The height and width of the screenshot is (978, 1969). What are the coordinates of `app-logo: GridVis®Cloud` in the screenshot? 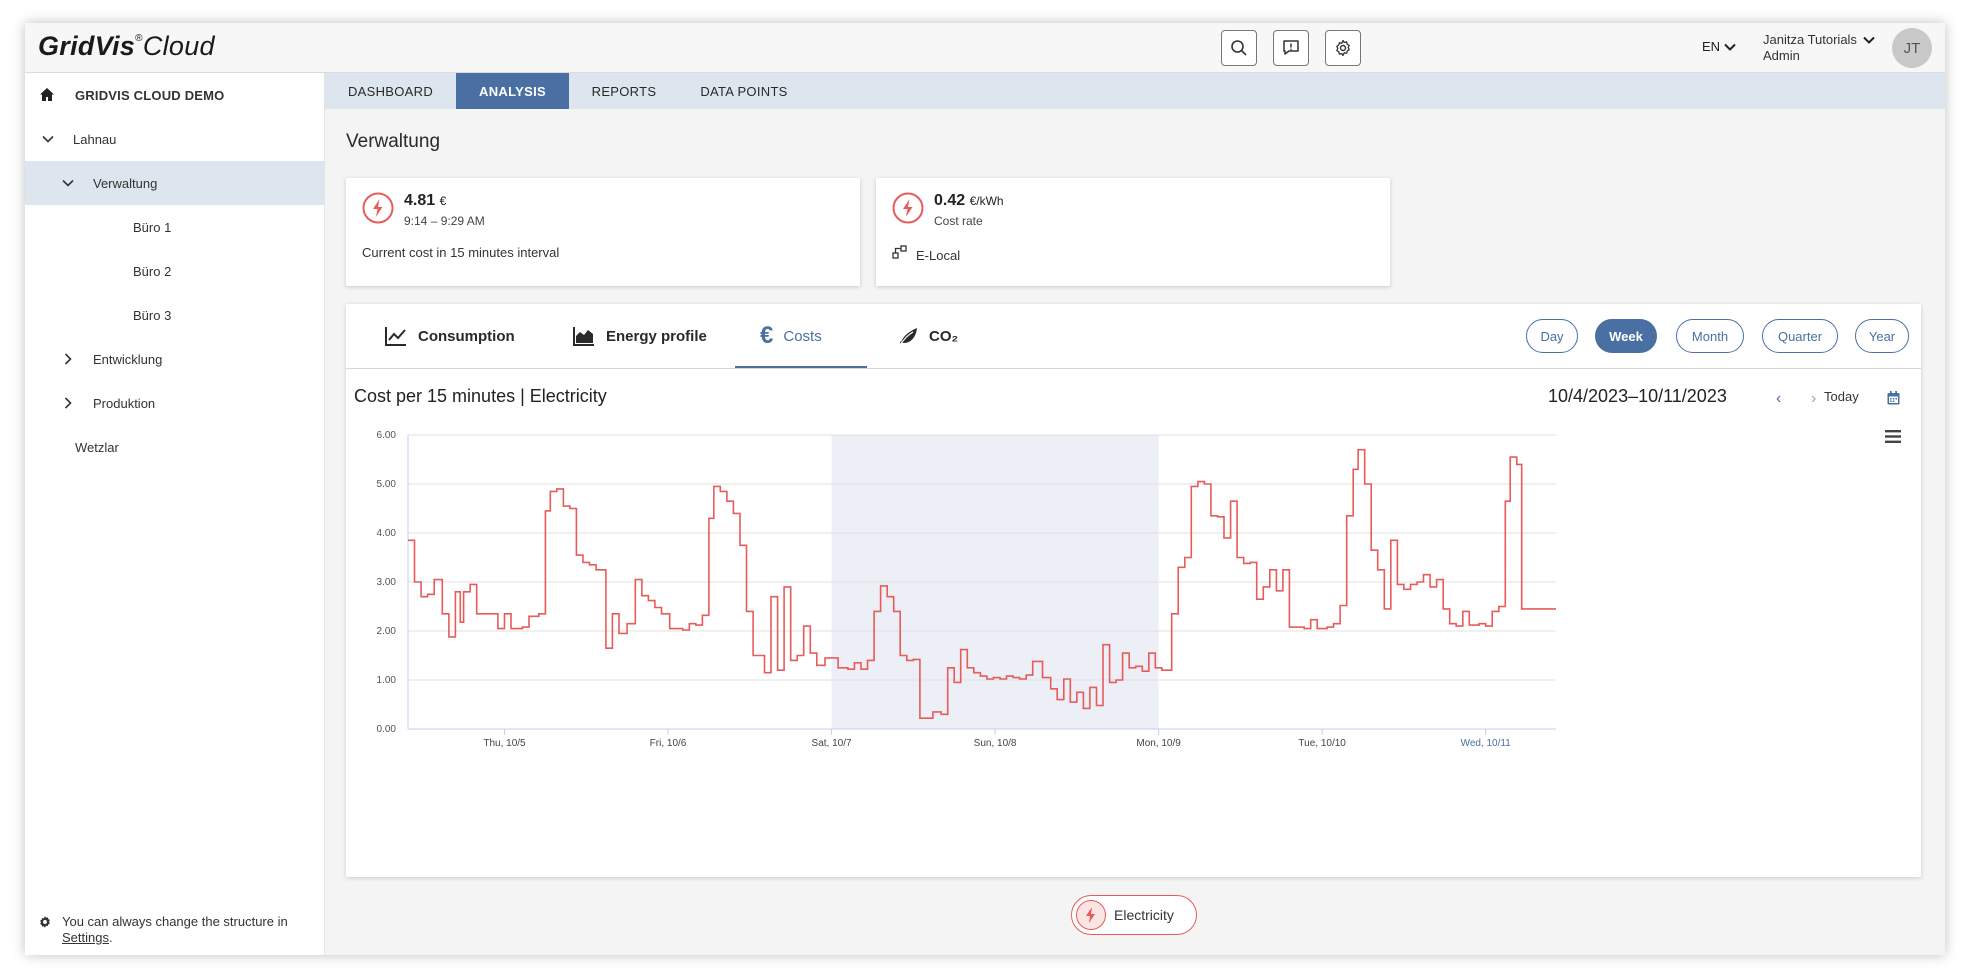 It's located at (126, 46).